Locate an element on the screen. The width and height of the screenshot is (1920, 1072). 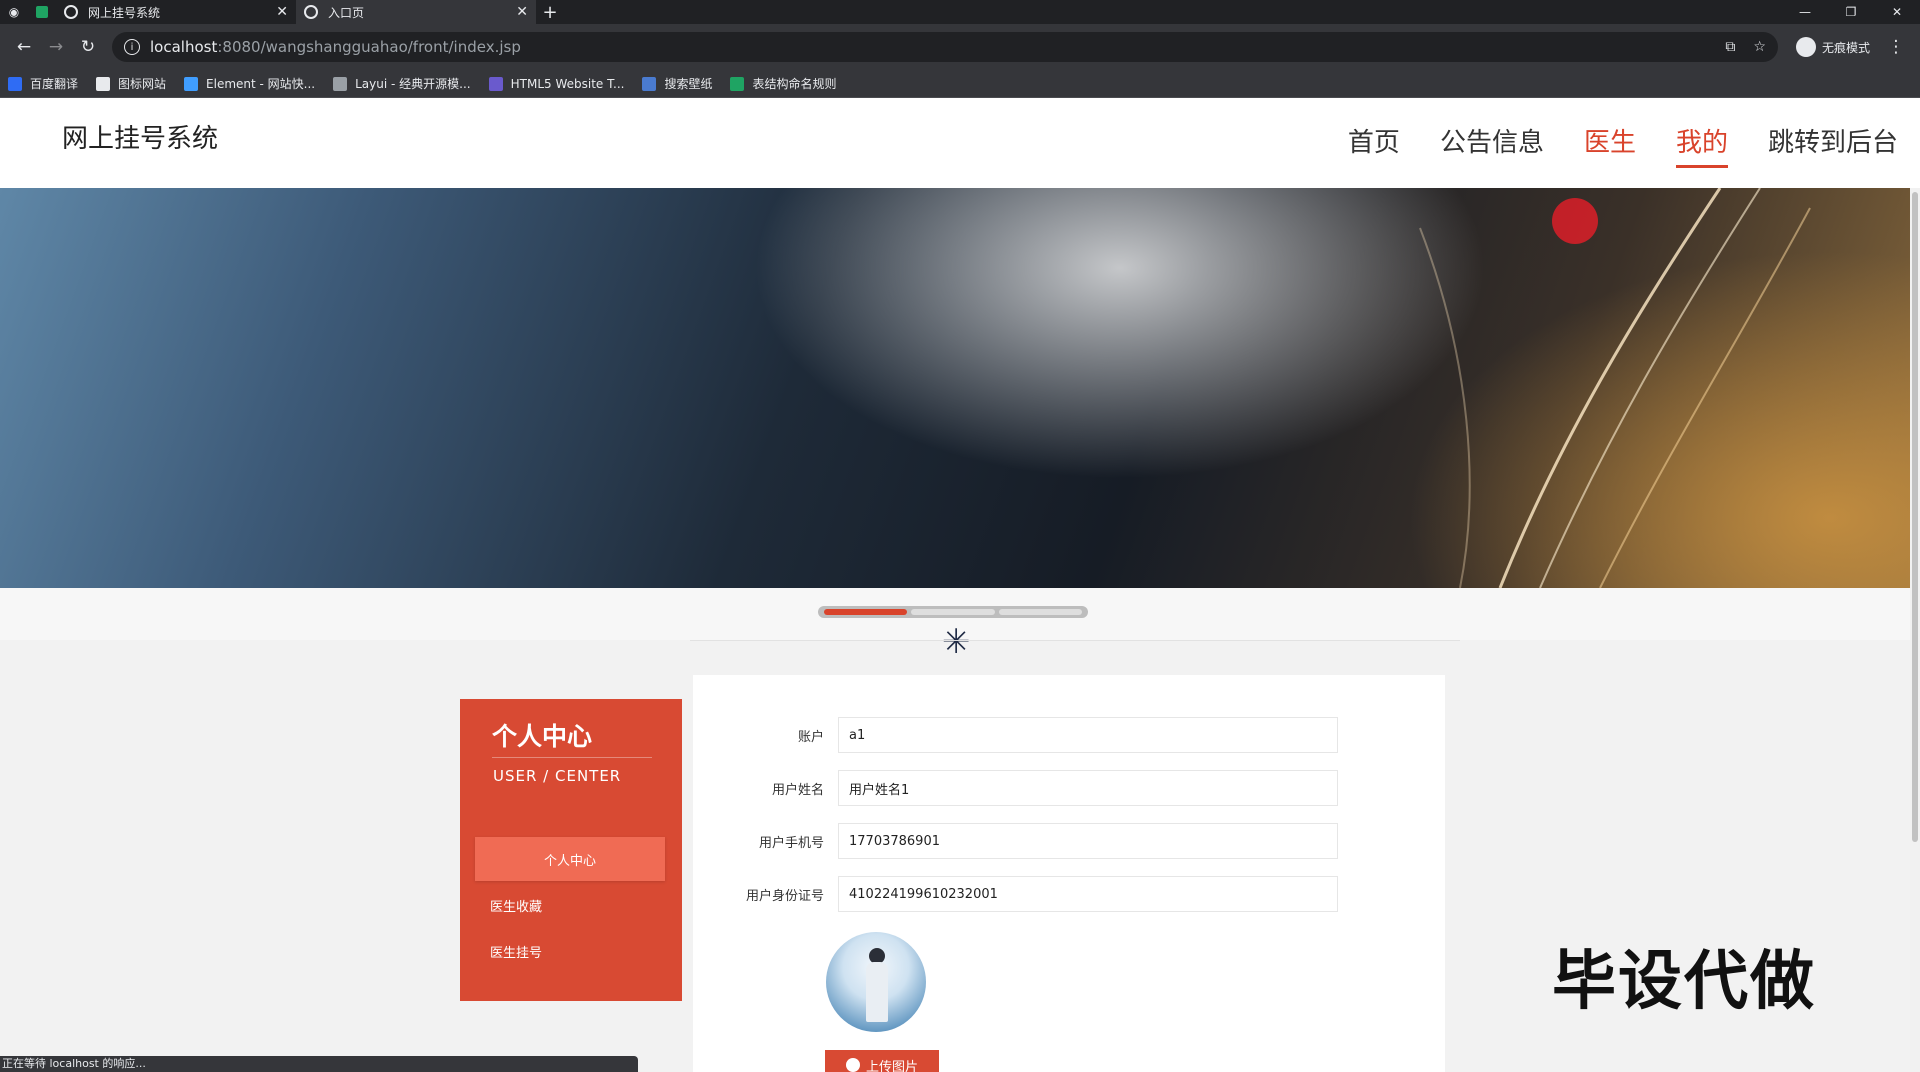
bookmark-label: 百度翻译 is located at coordinates (54, 84).